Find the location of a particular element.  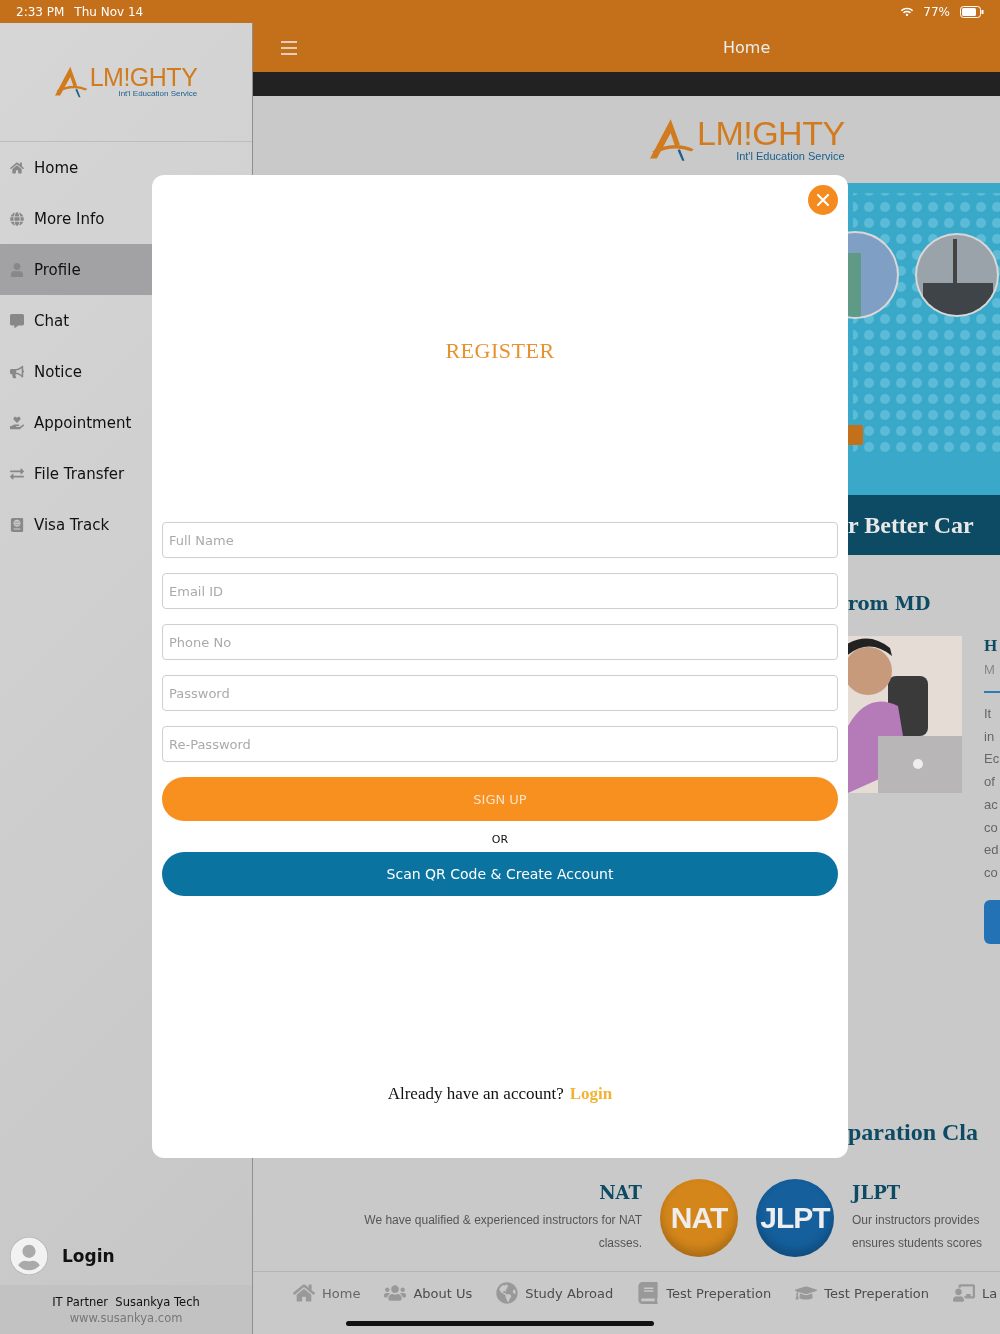

input-field: Email ID is located at coordinates (500, 591).